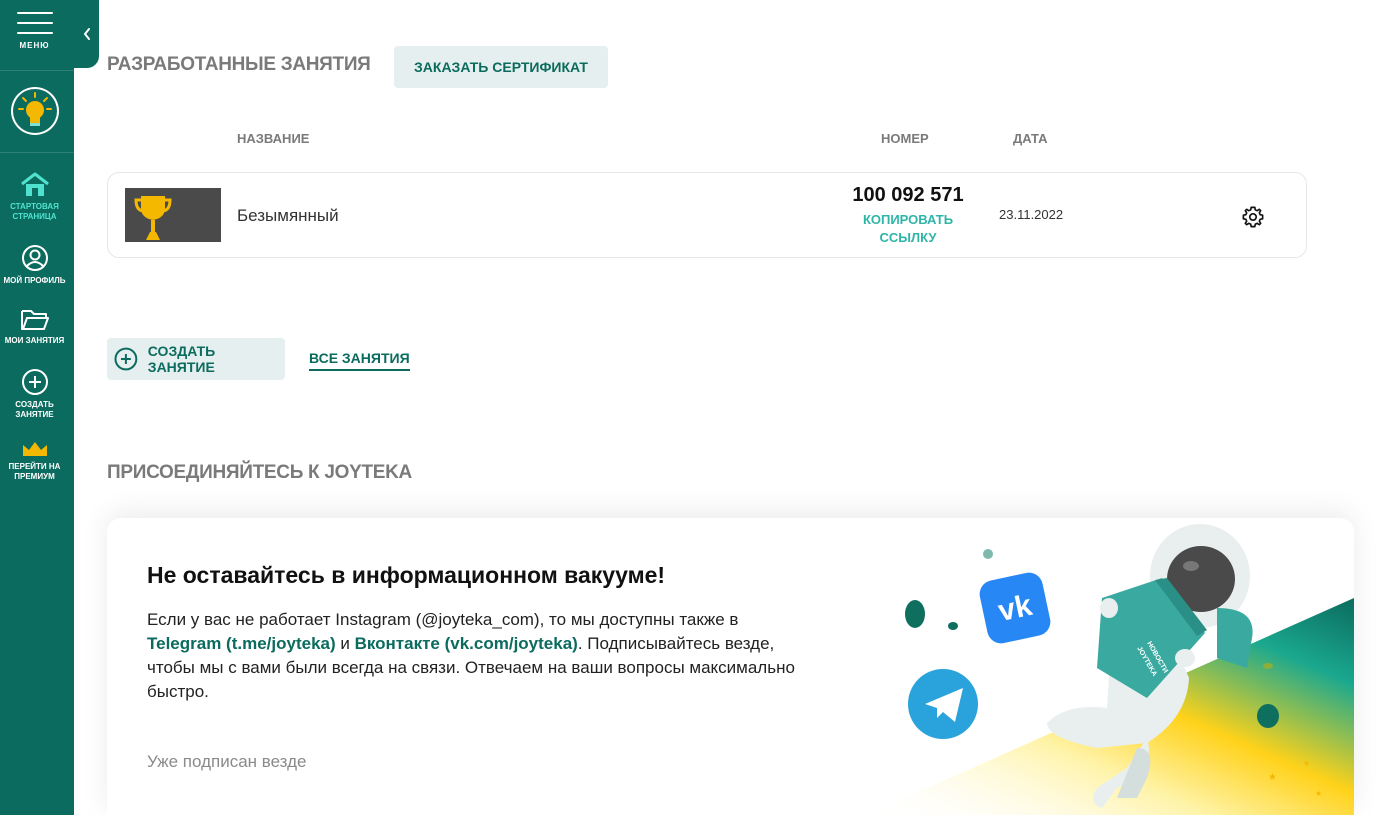 This screenshot has height=815, width=1399. Describe the element at coordinates (226, 762) in the screenshot. I see `already-subscribed-button: Уже подписан везде` at that location.